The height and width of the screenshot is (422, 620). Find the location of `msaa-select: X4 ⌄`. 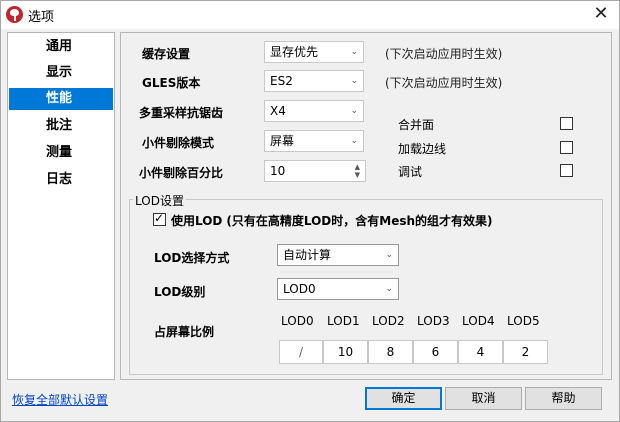

msaa-select: X4 ⌄ is located at coordinates (314, 111).